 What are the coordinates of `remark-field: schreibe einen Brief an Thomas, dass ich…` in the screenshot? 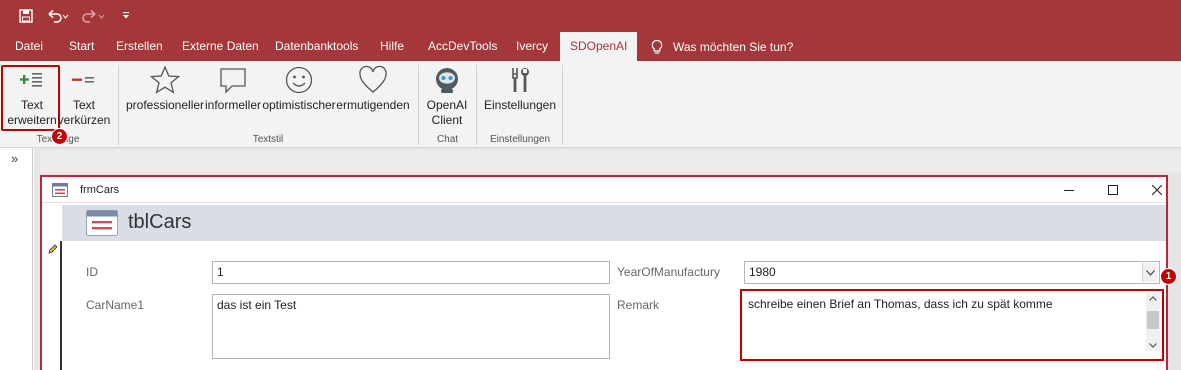 It's located at (952, 325).